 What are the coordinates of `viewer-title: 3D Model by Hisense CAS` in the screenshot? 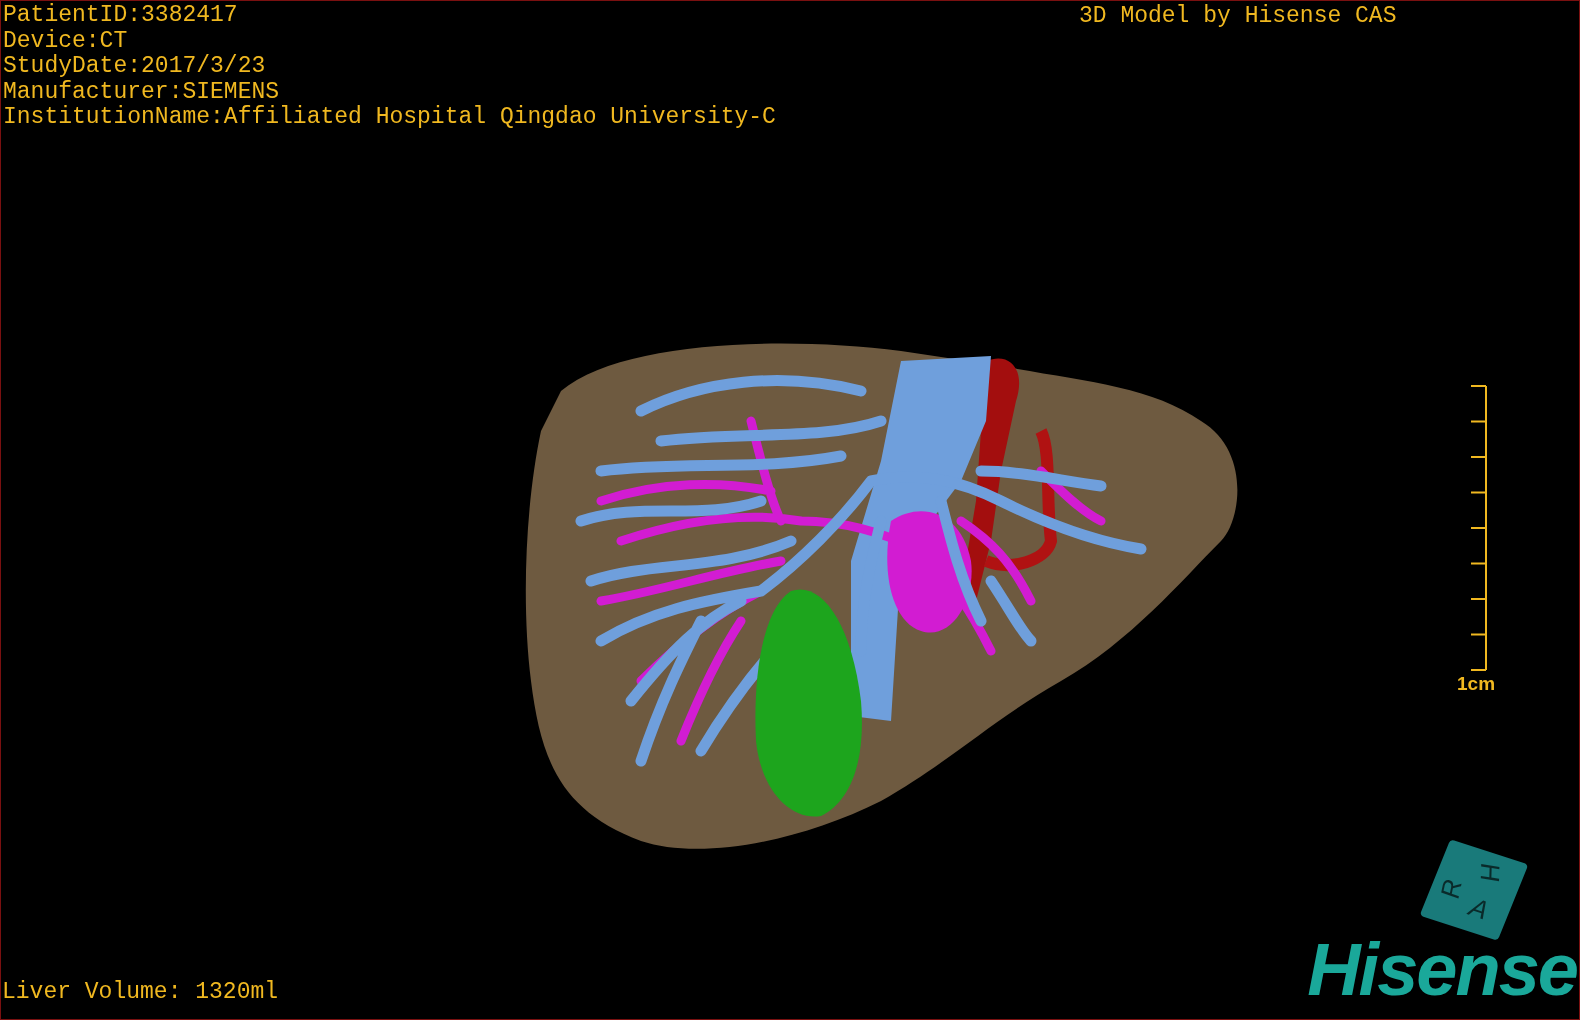 It's located at (1238, 17).